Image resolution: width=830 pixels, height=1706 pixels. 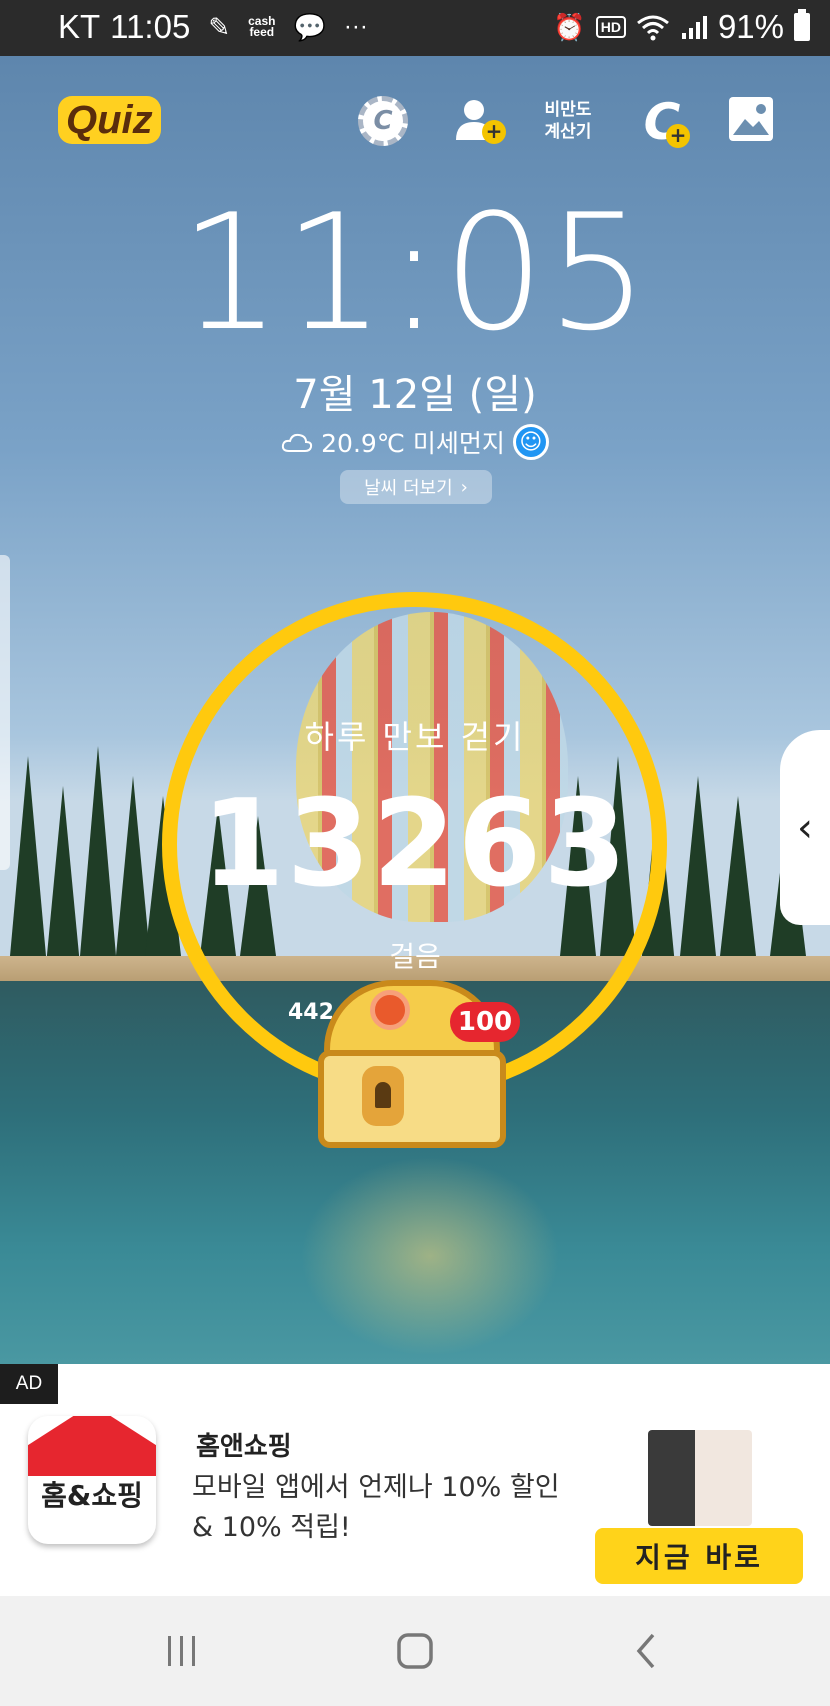 I want to click on carrier: KT, so click(x=79, y=26).